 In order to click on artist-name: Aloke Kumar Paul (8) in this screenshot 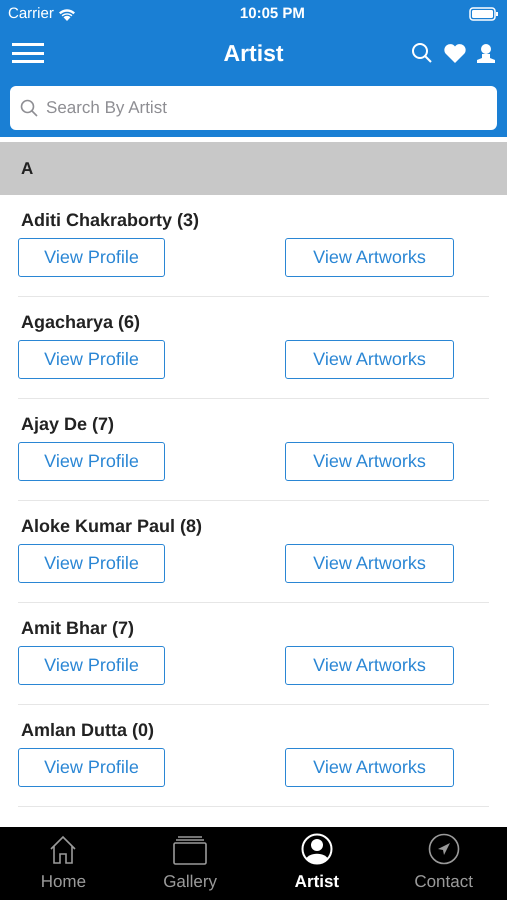, I will do `click(112, 526)`.